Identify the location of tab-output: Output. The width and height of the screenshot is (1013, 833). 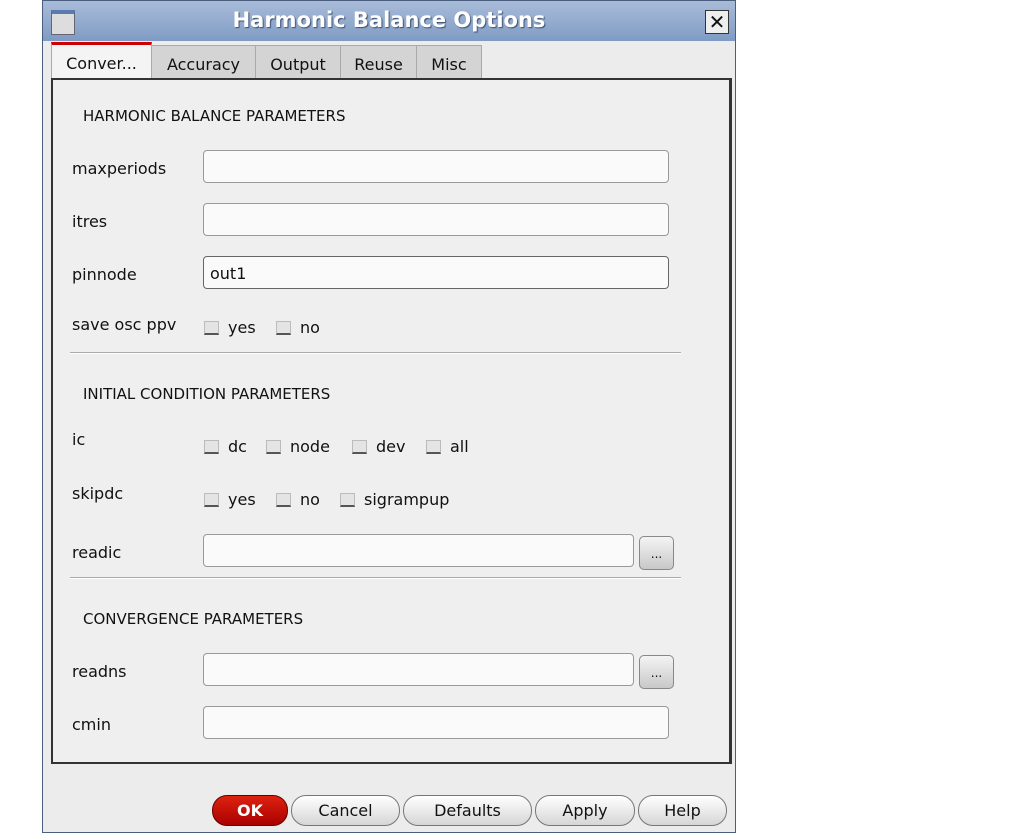
(298, 62).